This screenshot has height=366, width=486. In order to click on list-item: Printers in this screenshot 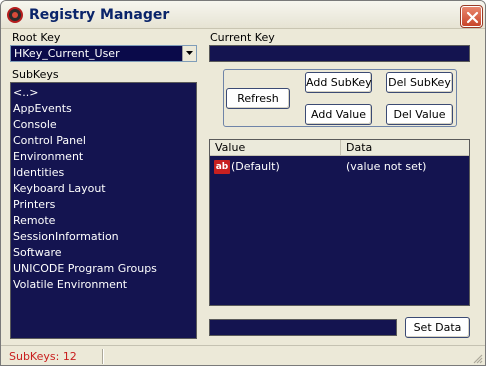, I will do `click(103, 205)`.